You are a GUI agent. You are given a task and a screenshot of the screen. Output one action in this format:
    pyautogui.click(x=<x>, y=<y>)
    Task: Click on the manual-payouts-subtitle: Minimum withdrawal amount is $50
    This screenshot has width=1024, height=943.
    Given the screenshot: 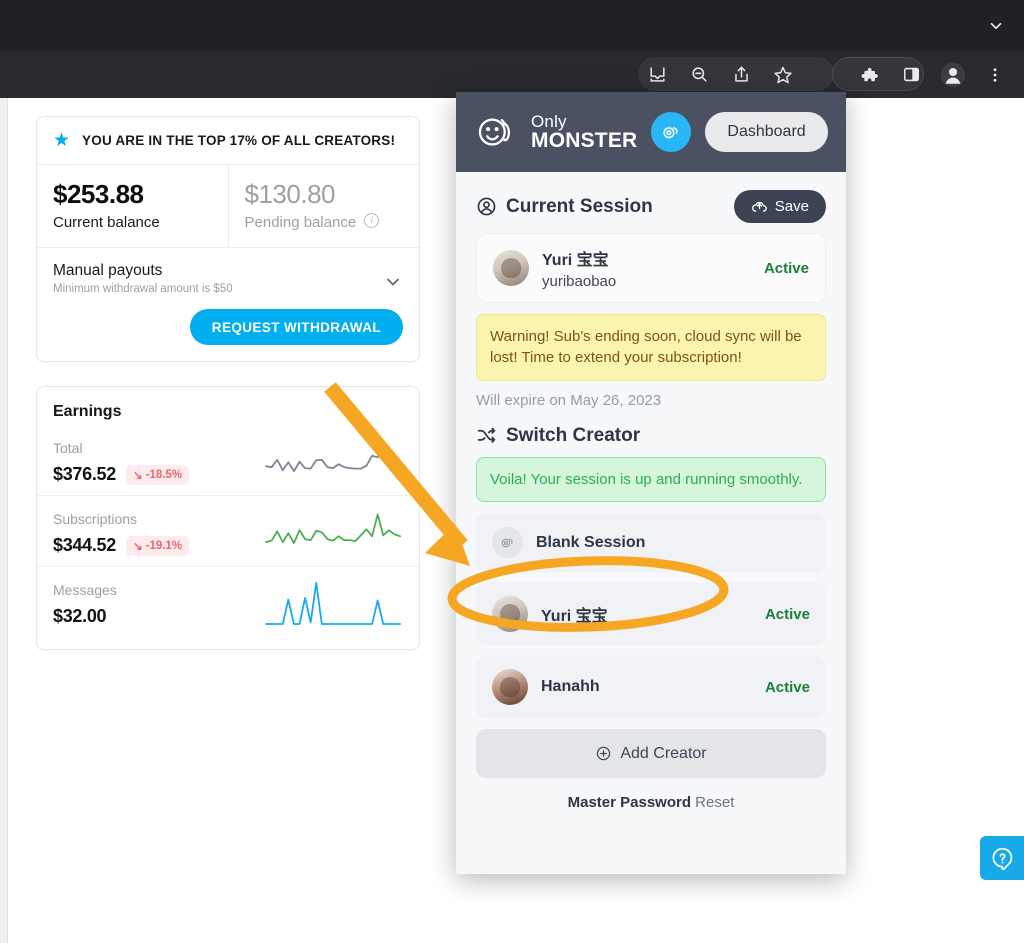 What is the action you would take?
    pyautogui.click(x=143, y=289)
    